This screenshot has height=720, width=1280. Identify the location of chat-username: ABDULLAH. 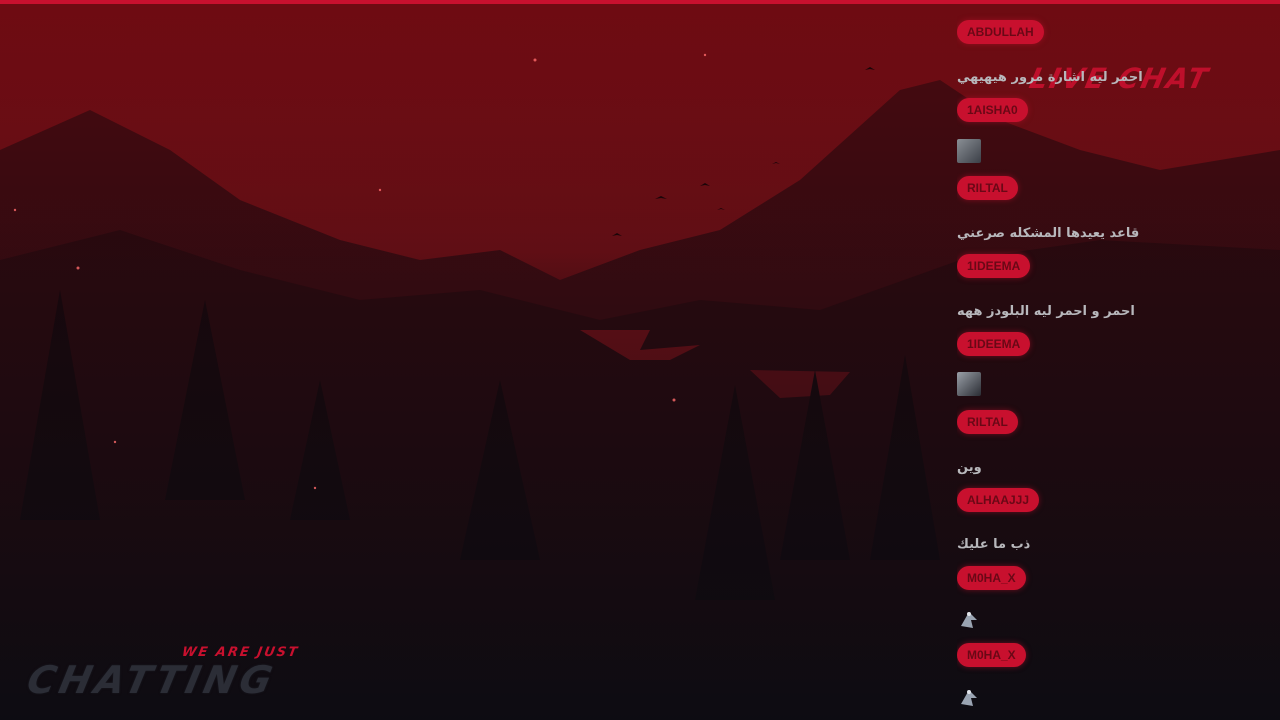
(1000, 32).